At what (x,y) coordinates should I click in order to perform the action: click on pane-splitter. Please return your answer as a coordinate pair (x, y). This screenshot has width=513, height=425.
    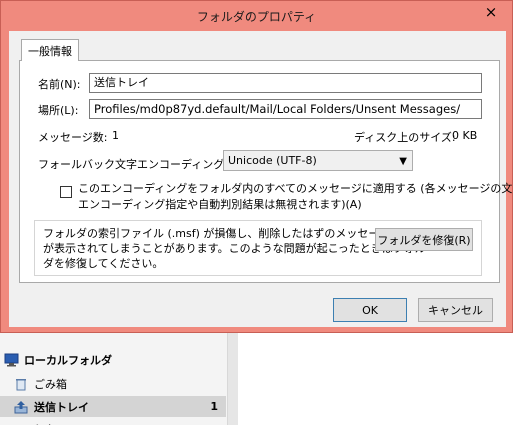
    Looking at the image, I should click on (233, 377).